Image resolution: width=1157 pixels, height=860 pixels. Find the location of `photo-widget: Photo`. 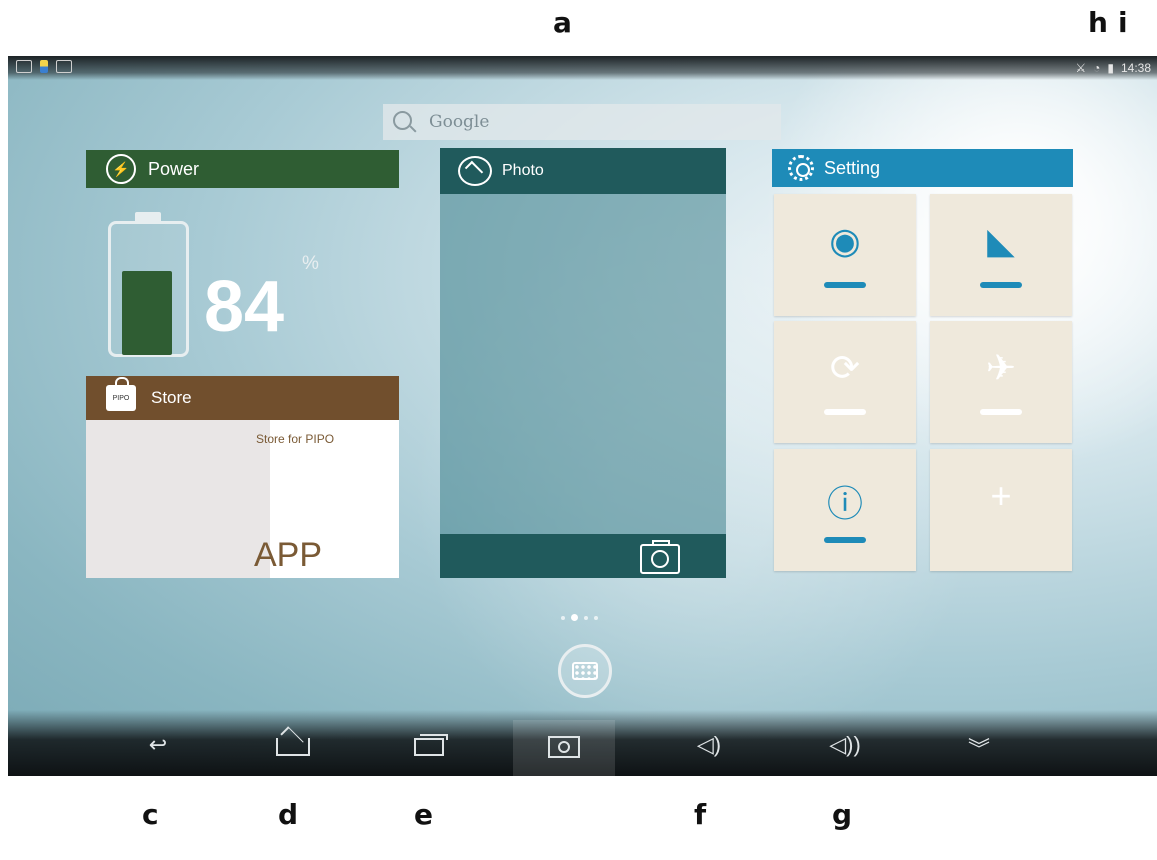

photo-widget: Photo is located at coordinates (583, 363).